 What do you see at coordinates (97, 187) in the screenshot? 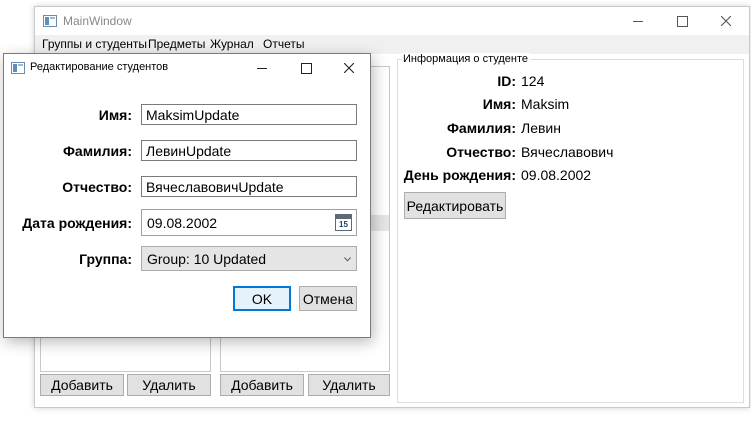
I see `patronymic-label: Отчество:` at bounding box center [97, 187].